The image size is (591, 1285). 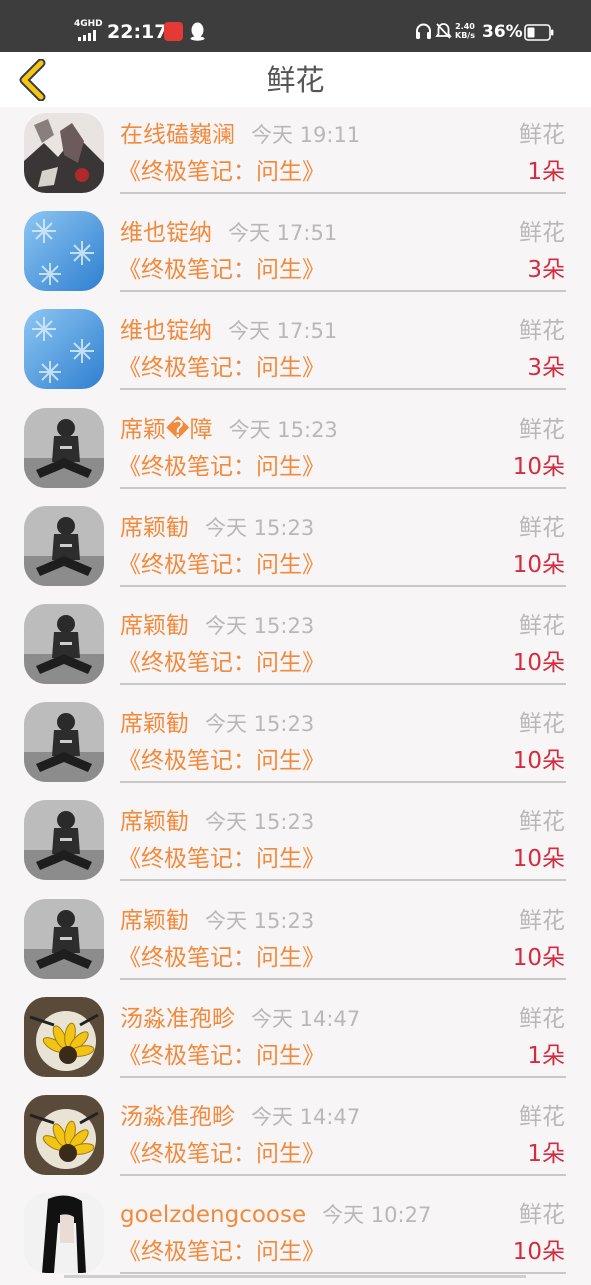 What do you see at coordinates (177, 135) in the screenshot?
I see `username-text: 在线磕巍澜` at bounding box center [177, 135].